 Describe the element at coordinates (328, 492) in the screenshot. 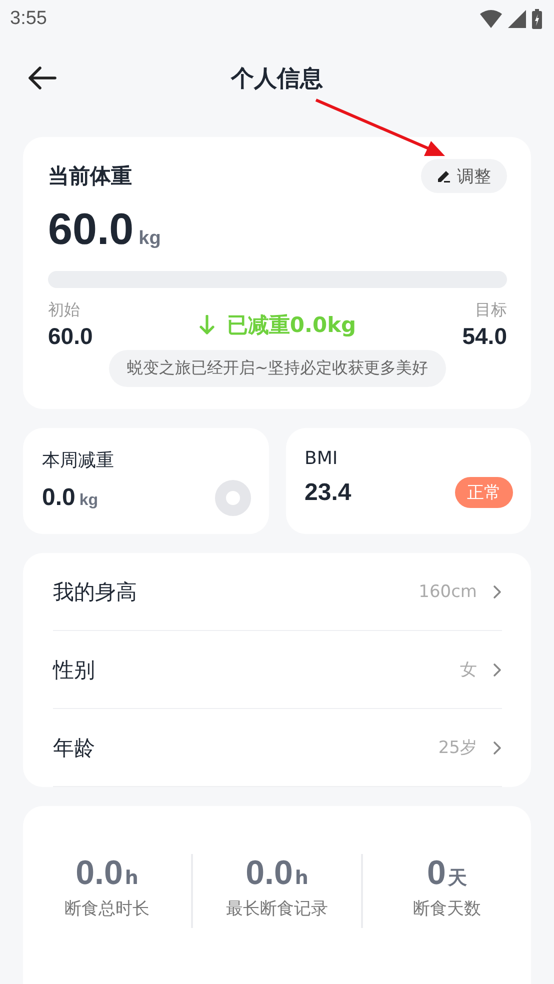

I see `bmi-value: 23.4` at that location.